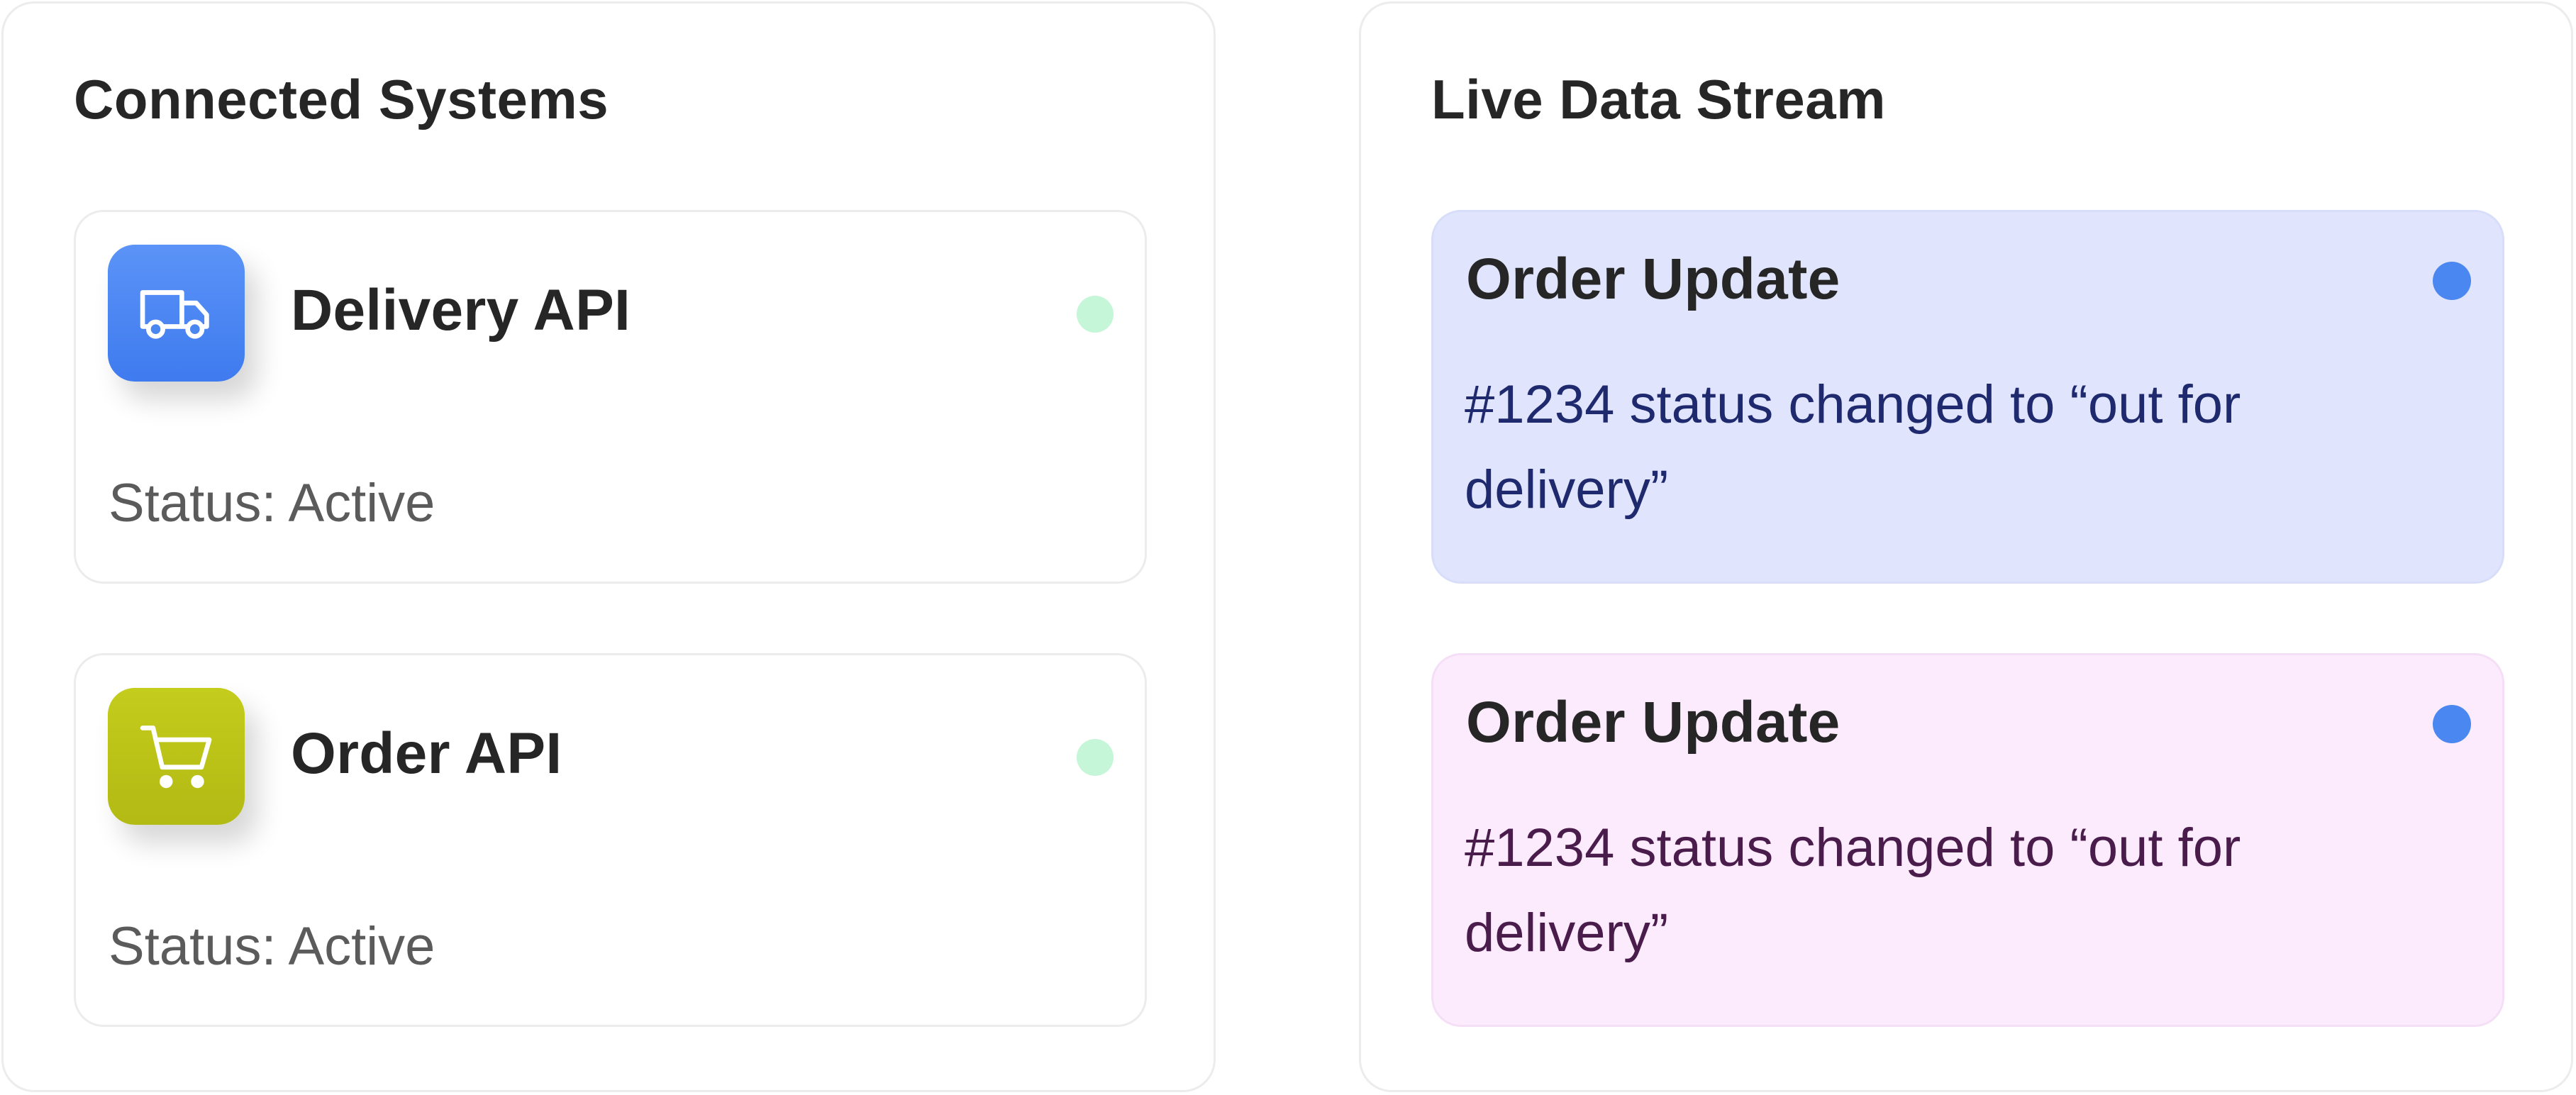 This screenshot has width=2576, height=1095. What do you see at coordinates (610, 397) in the screenshot?
I see `system-card-delivery-api: Delivery API Status: Active` at bounding box center [610, 397].